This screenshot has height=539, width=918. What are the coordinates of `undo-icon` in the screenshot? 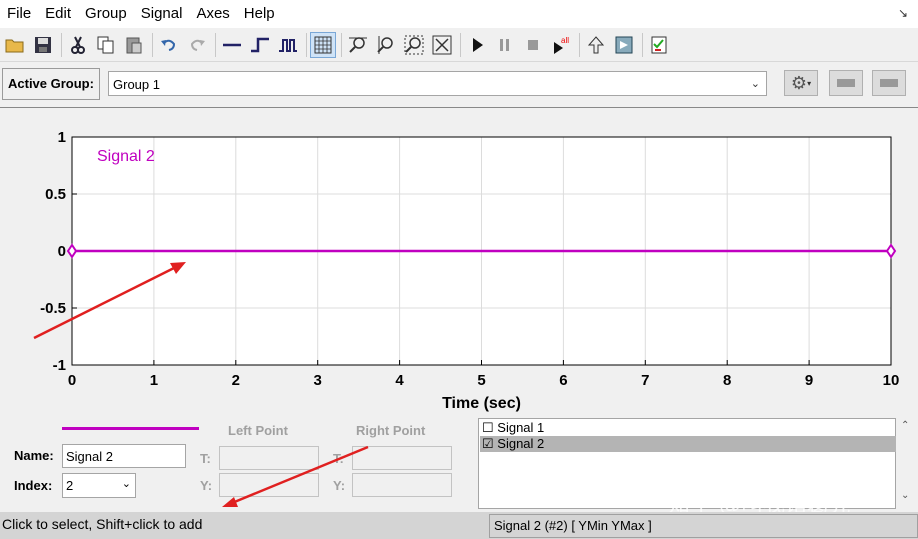 It's located at (169, 45).